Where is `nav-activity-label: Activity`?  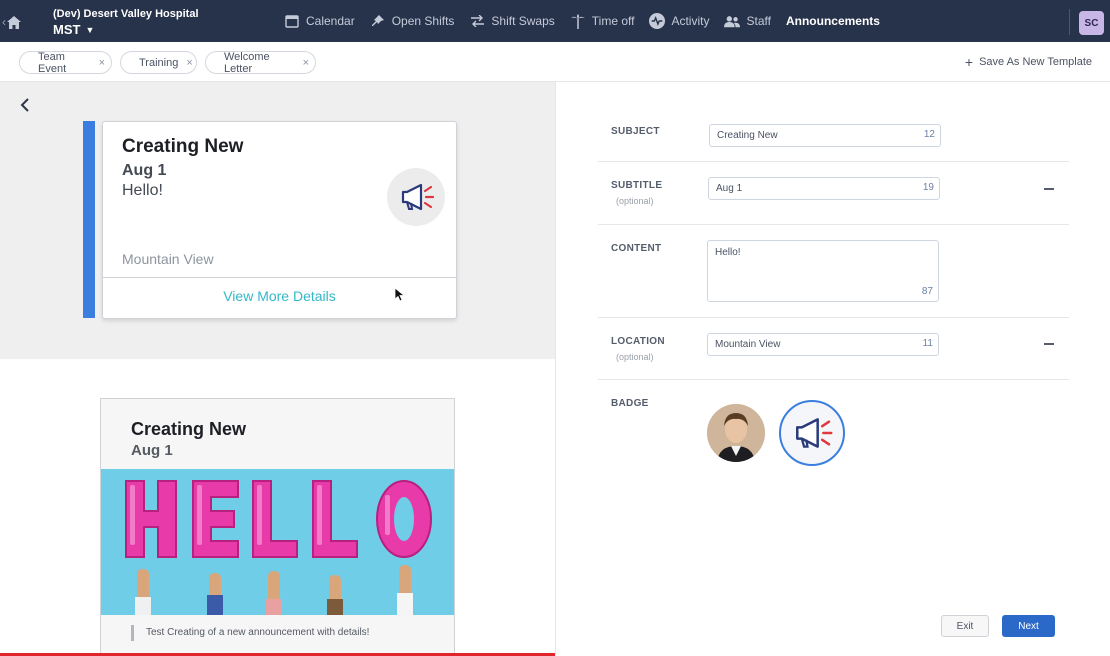
nav-activity-label: Activity is located at coordinates (690, 21).